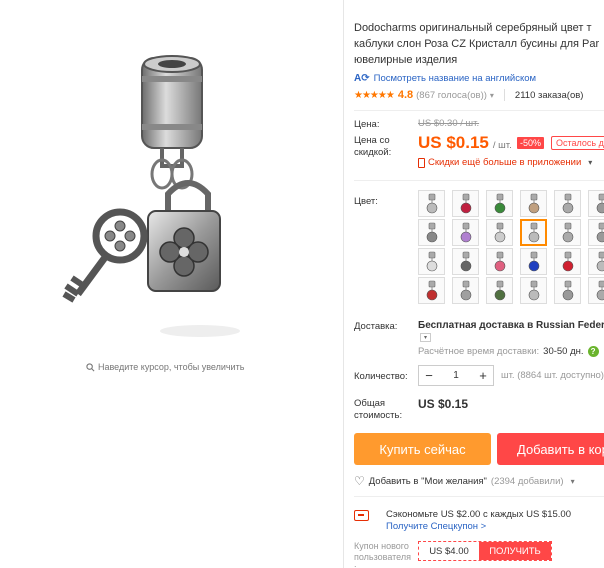  I want to click on shipping-dropdown-icon: ▾, so click(425, 337).